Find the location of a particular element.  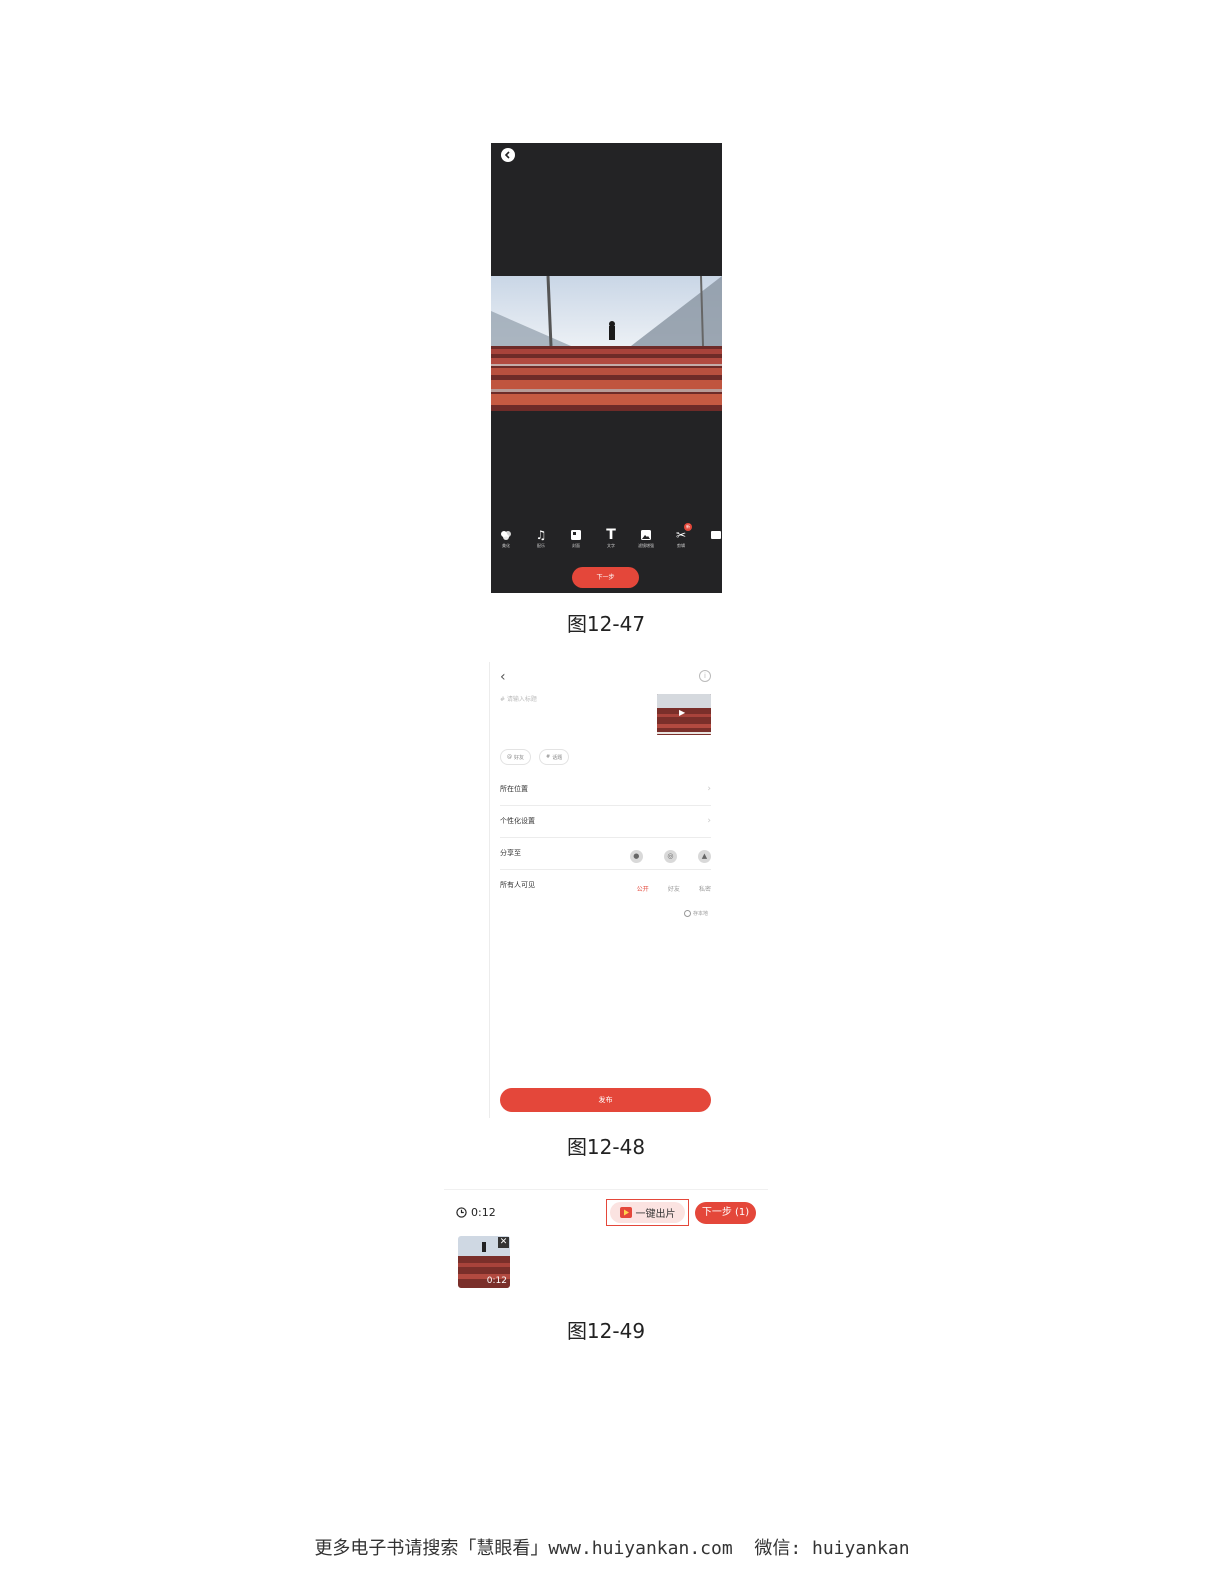

tool-label: 滤镜增强 is located at coordinates (646, 545).